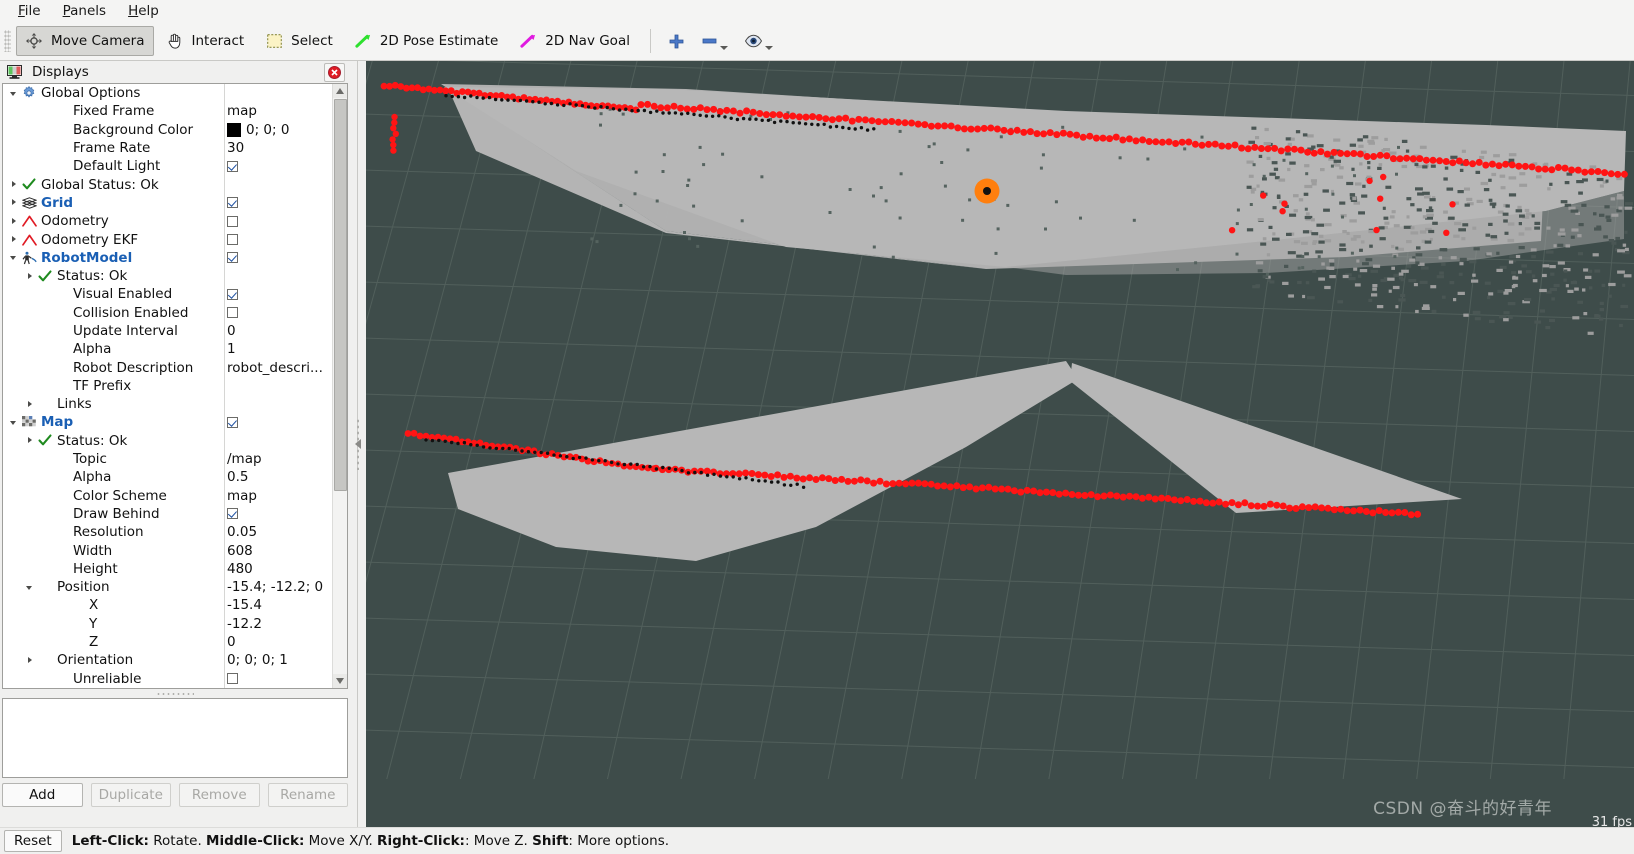  I want to click on tool-move-camera: Move Camera, so click(85, 41).